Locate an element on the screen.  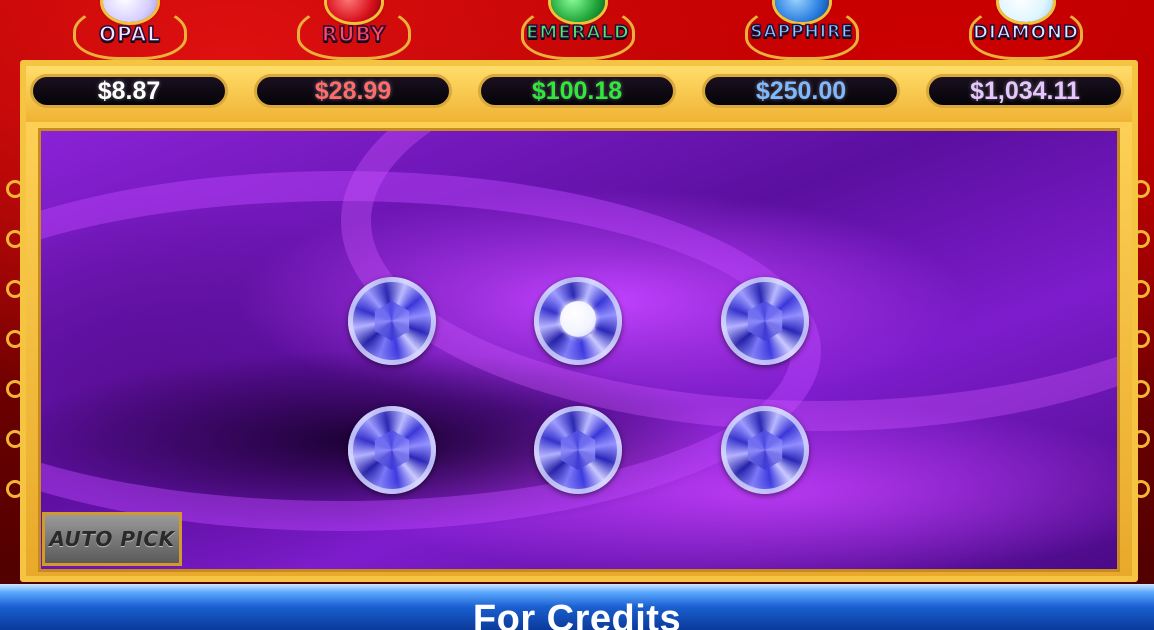
jackpot-diamond: DIAMOND is located at coordinates (1026, 35).